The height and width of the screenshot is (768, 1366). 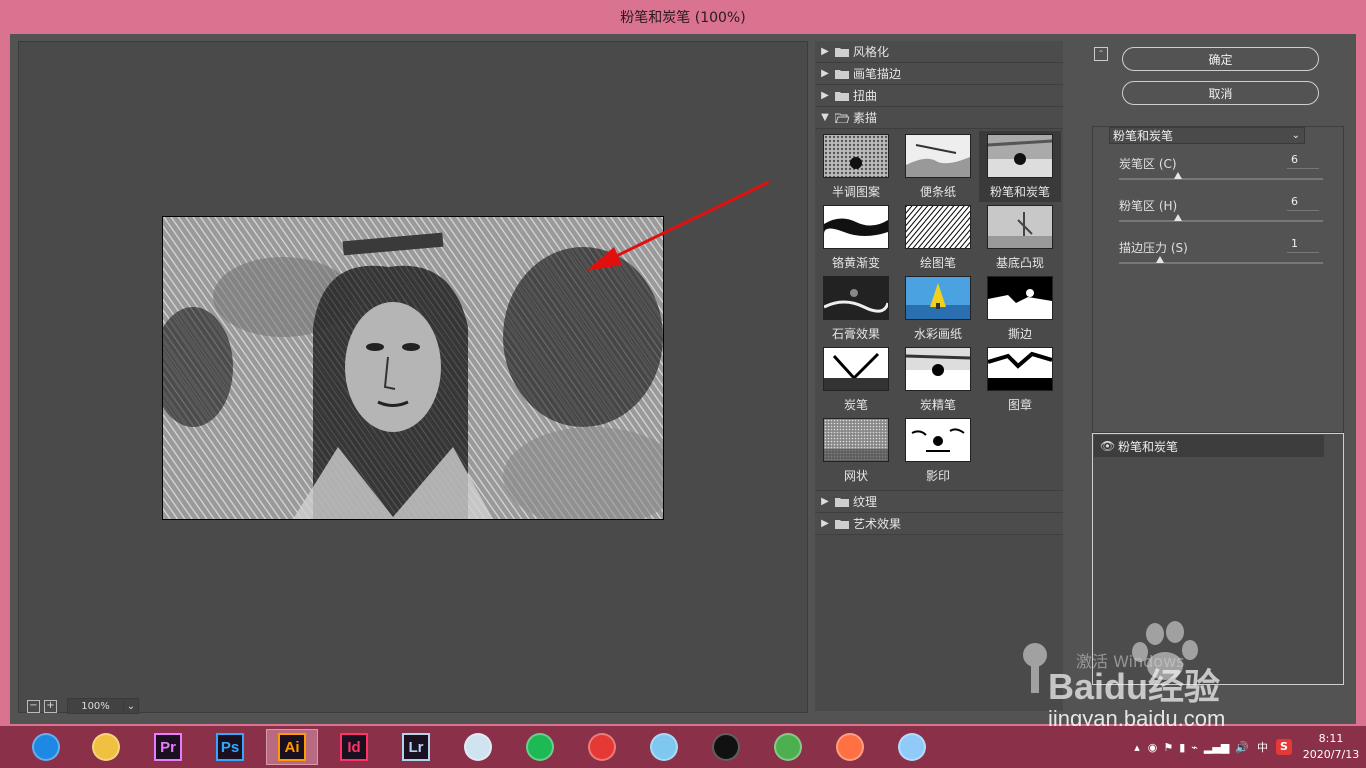 I want to click on zoom-select: 100% ⌄, so click(x=103, y=706).